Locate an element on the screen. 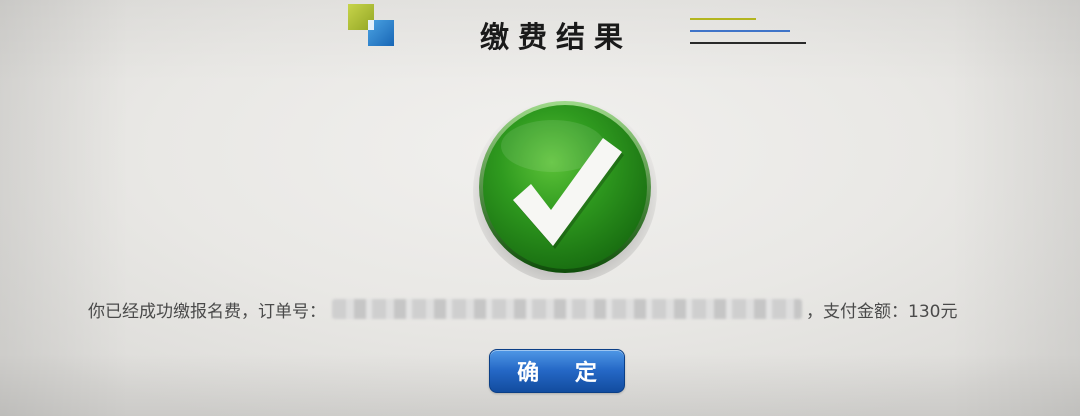 The height and width of the screenshot is (416, 1080). message-suffix: ，支付金额：130元 is located at coordinates (882, 311).